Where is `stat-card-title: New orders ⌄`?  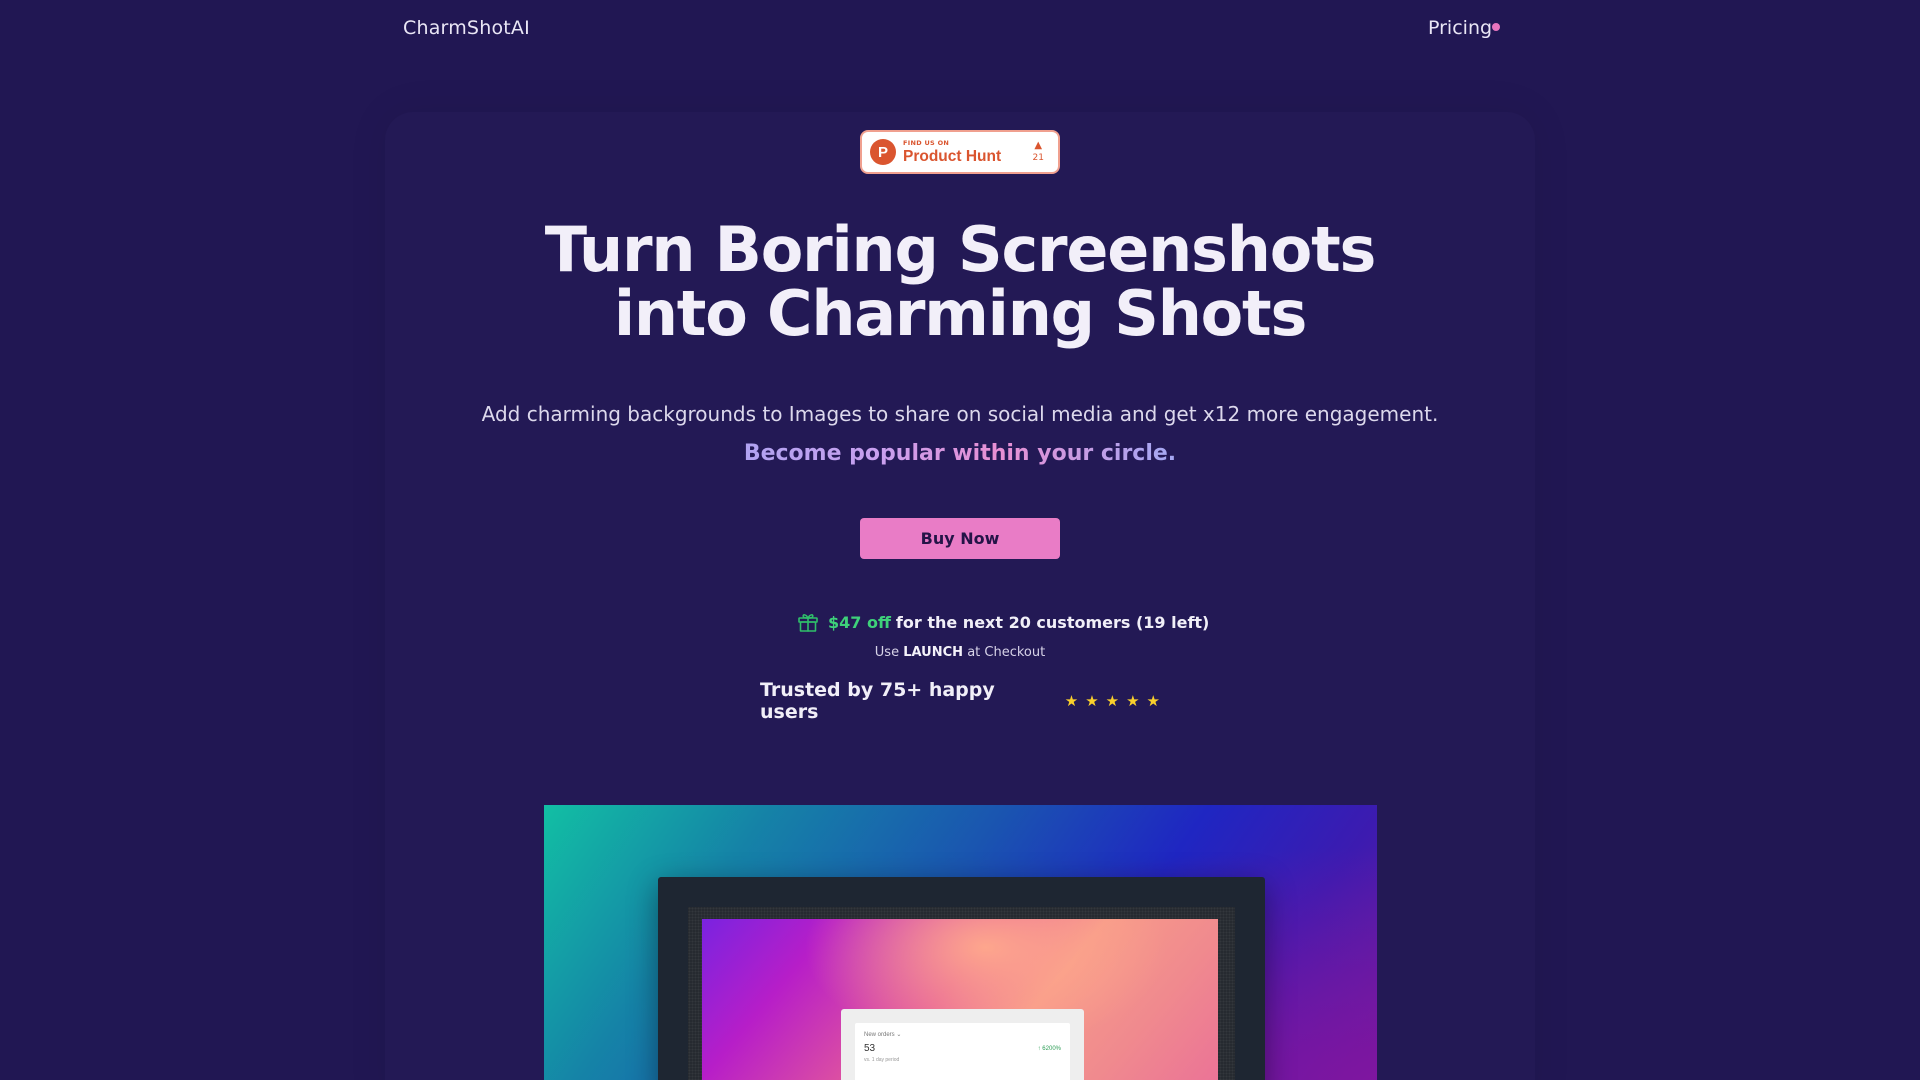 stat-card-title: New orders ⌄ is located at coordinates (883, 1035).